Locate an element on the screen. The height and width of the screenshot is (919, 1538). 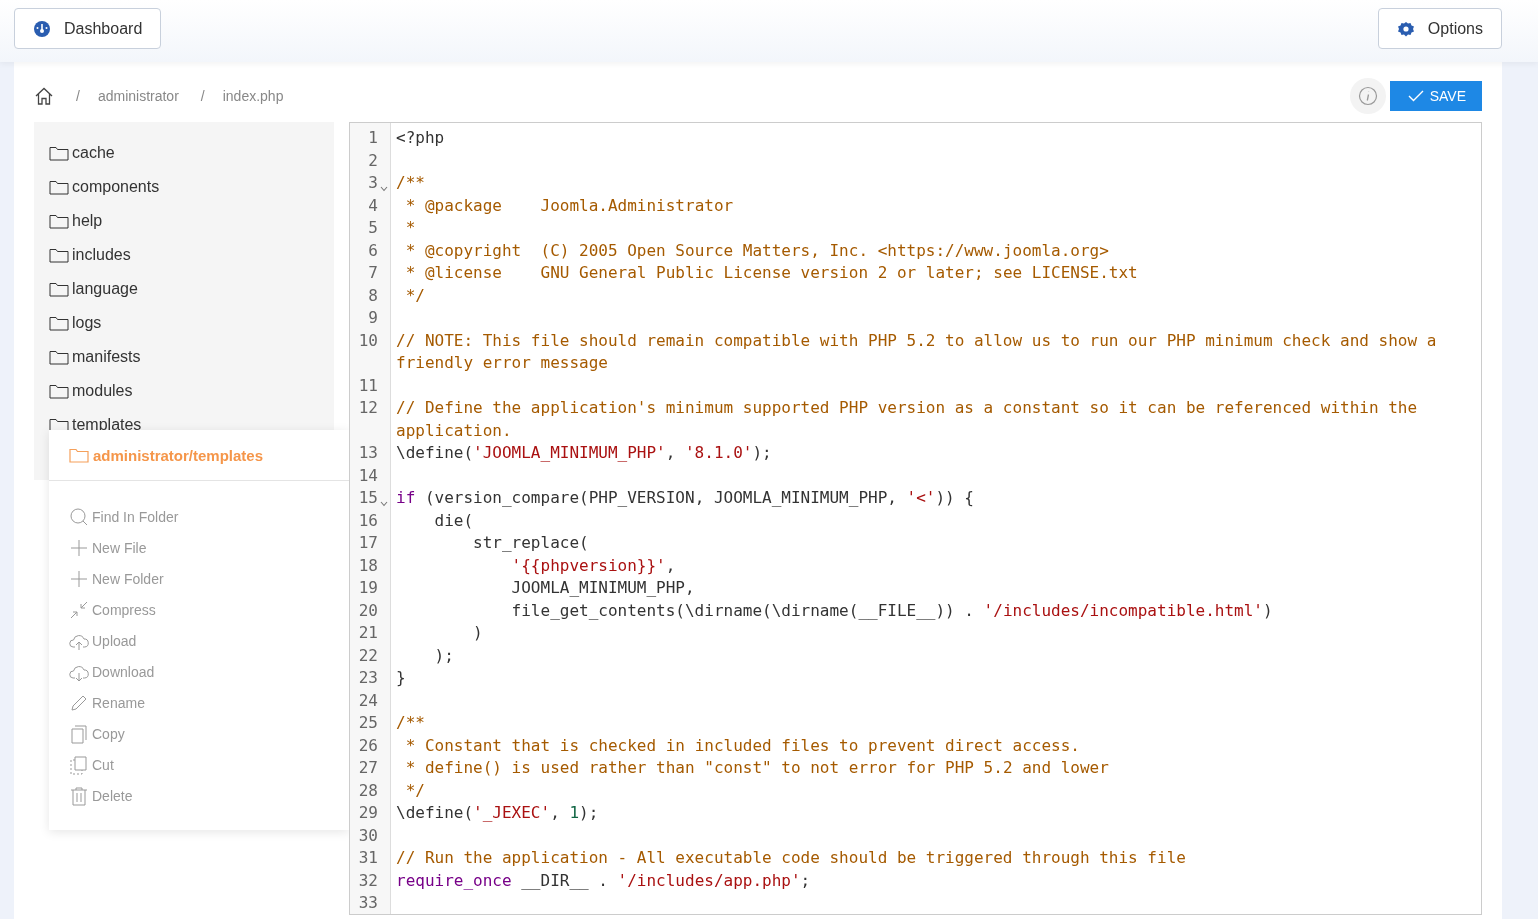
code-line: \define('_JEXEC', 1); is located at coordinates (497, 813).